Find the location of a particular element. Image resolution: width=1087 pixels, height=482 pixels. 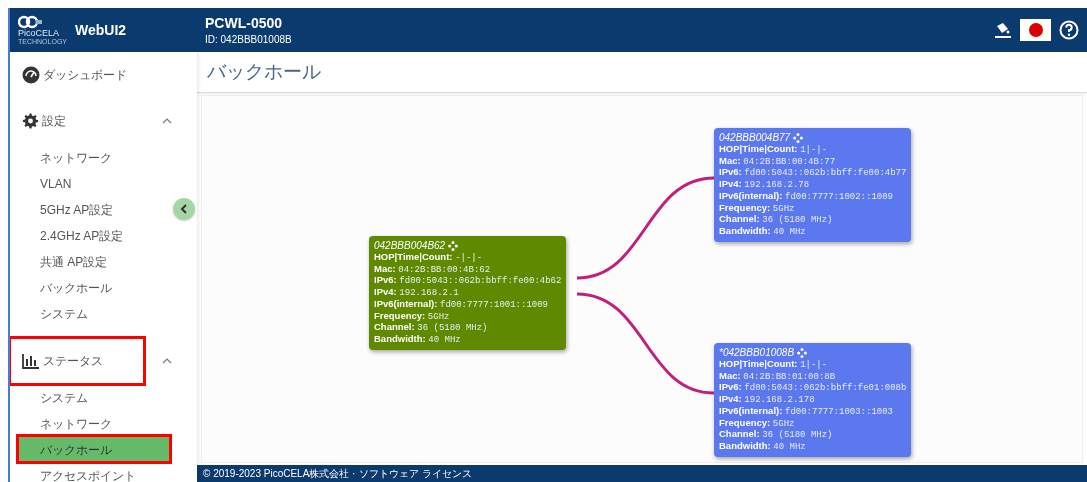

help-button is located at coordinates (1069, 30).